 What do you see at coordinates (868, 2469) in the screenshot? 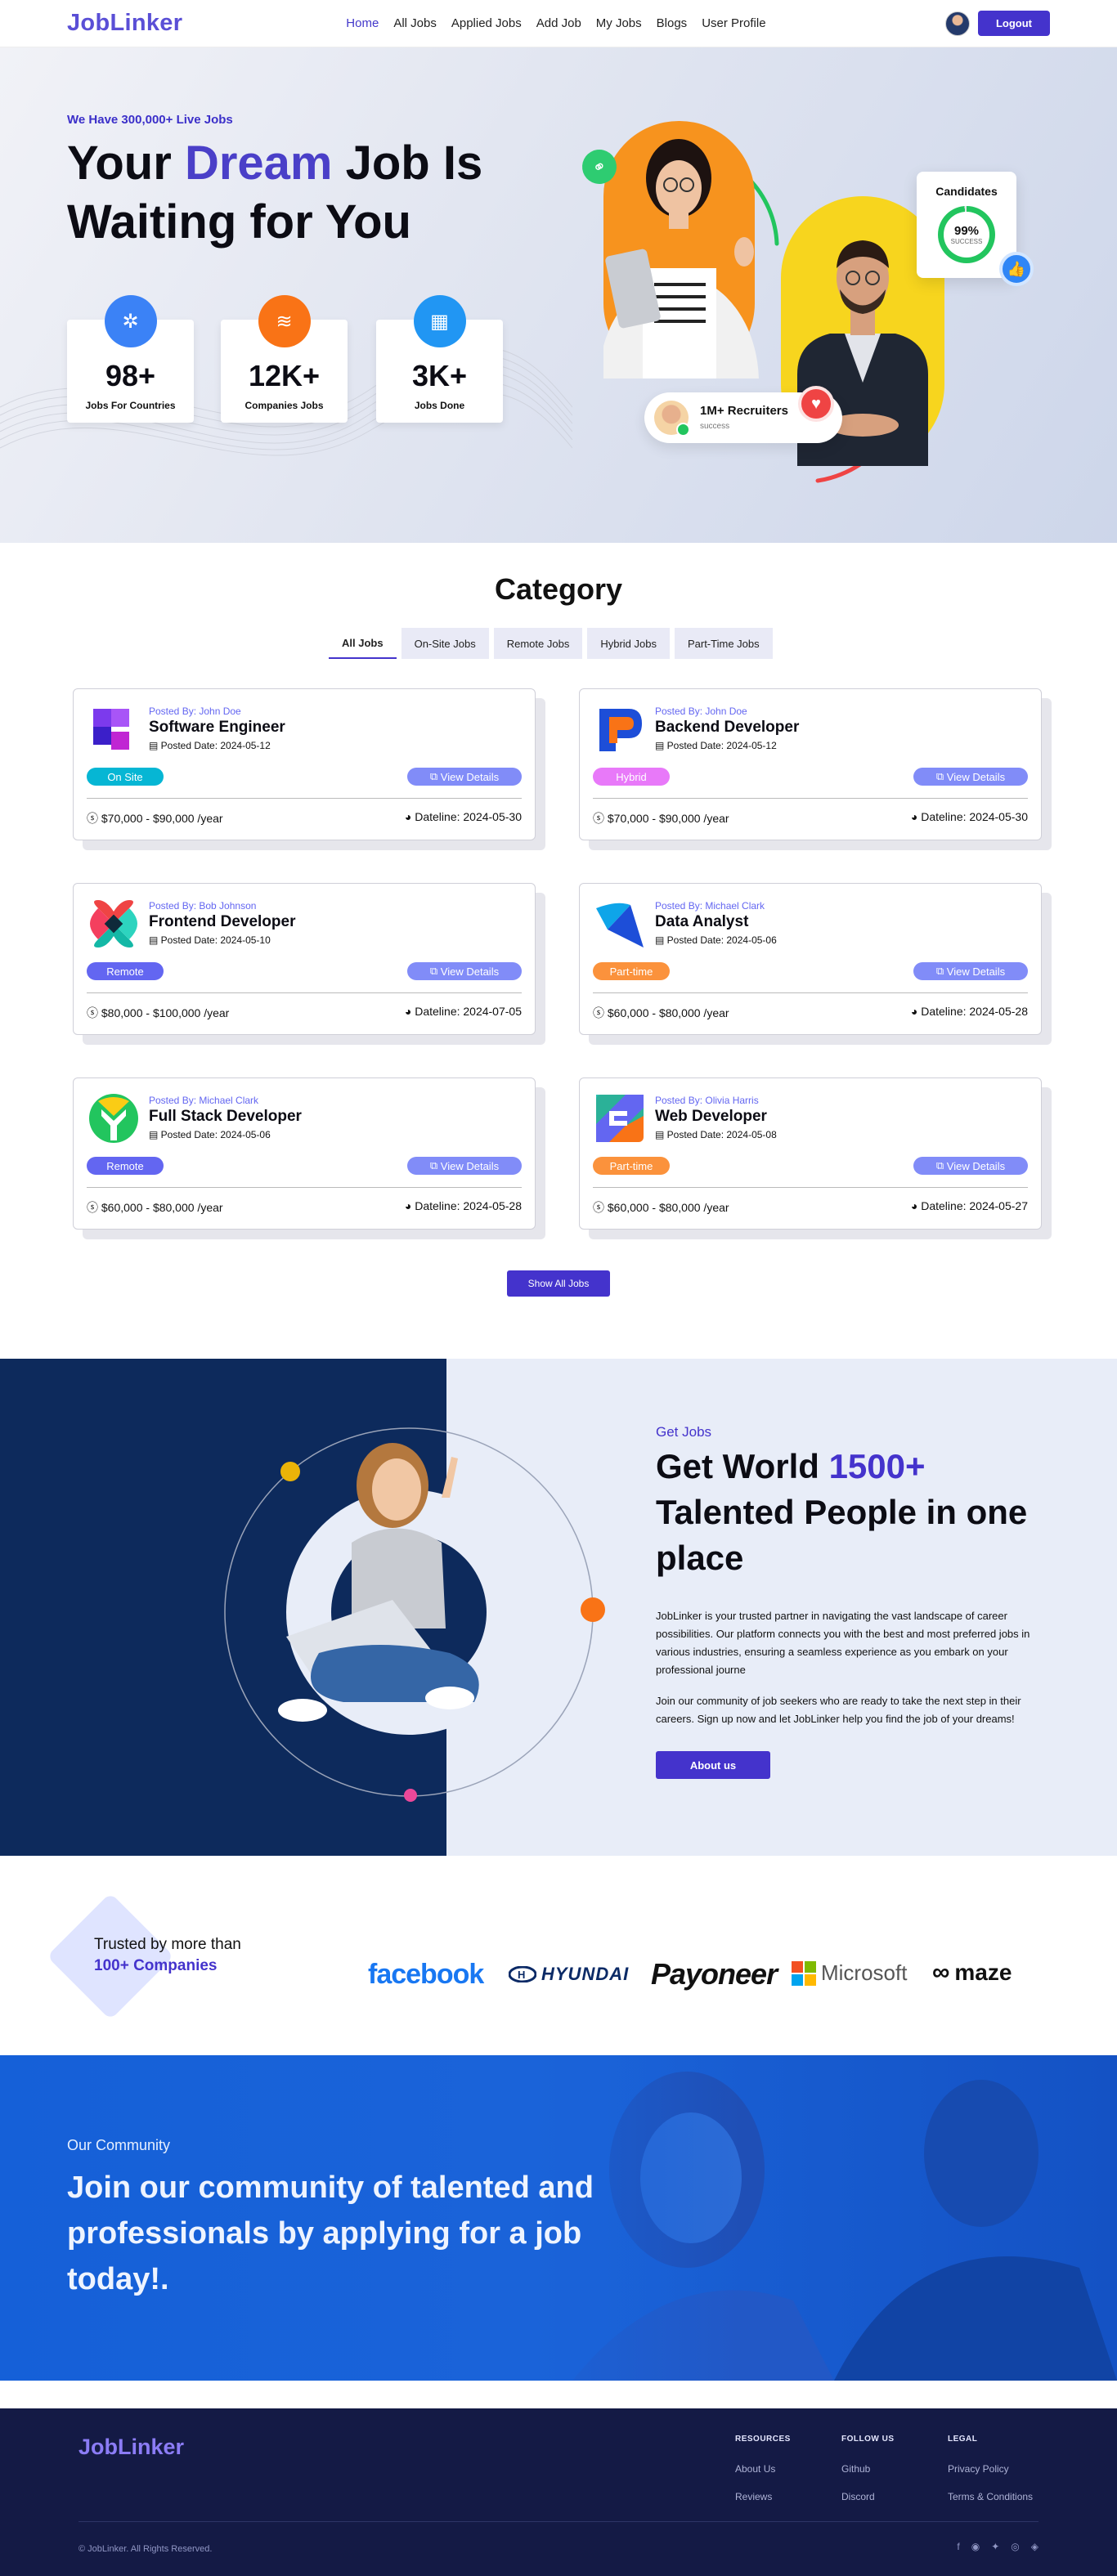
I see `footer-link-github: Github` at bounding box center [868, 2469].